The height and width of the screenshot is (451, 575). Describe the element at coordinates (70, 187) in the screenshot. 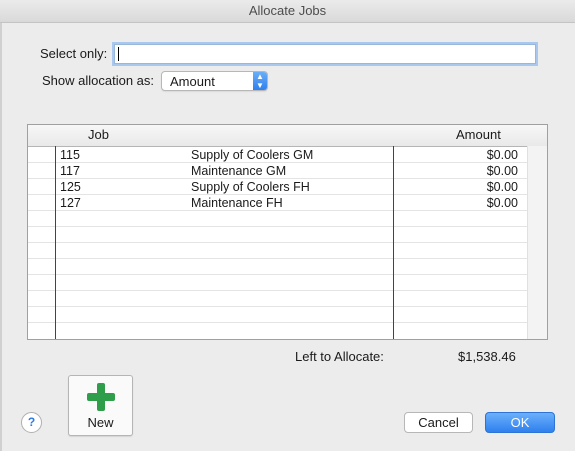

I see `job-number: 125` at that location.